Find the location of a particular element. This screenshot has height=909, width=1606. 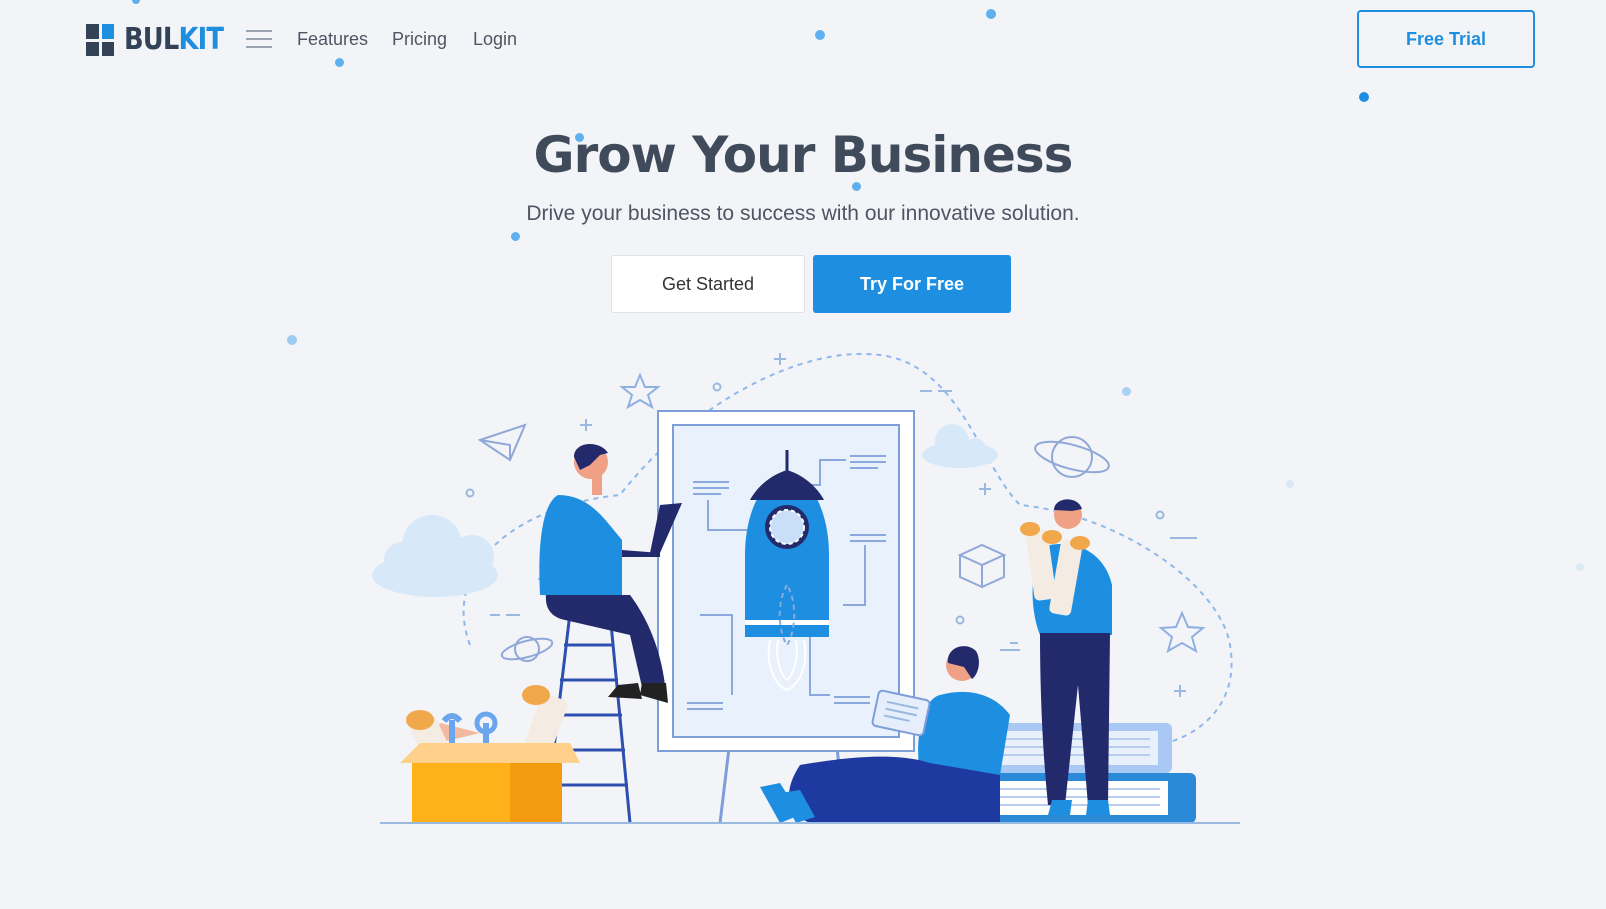

brand-name-part2: KIT is located at coordinates (201, 39).